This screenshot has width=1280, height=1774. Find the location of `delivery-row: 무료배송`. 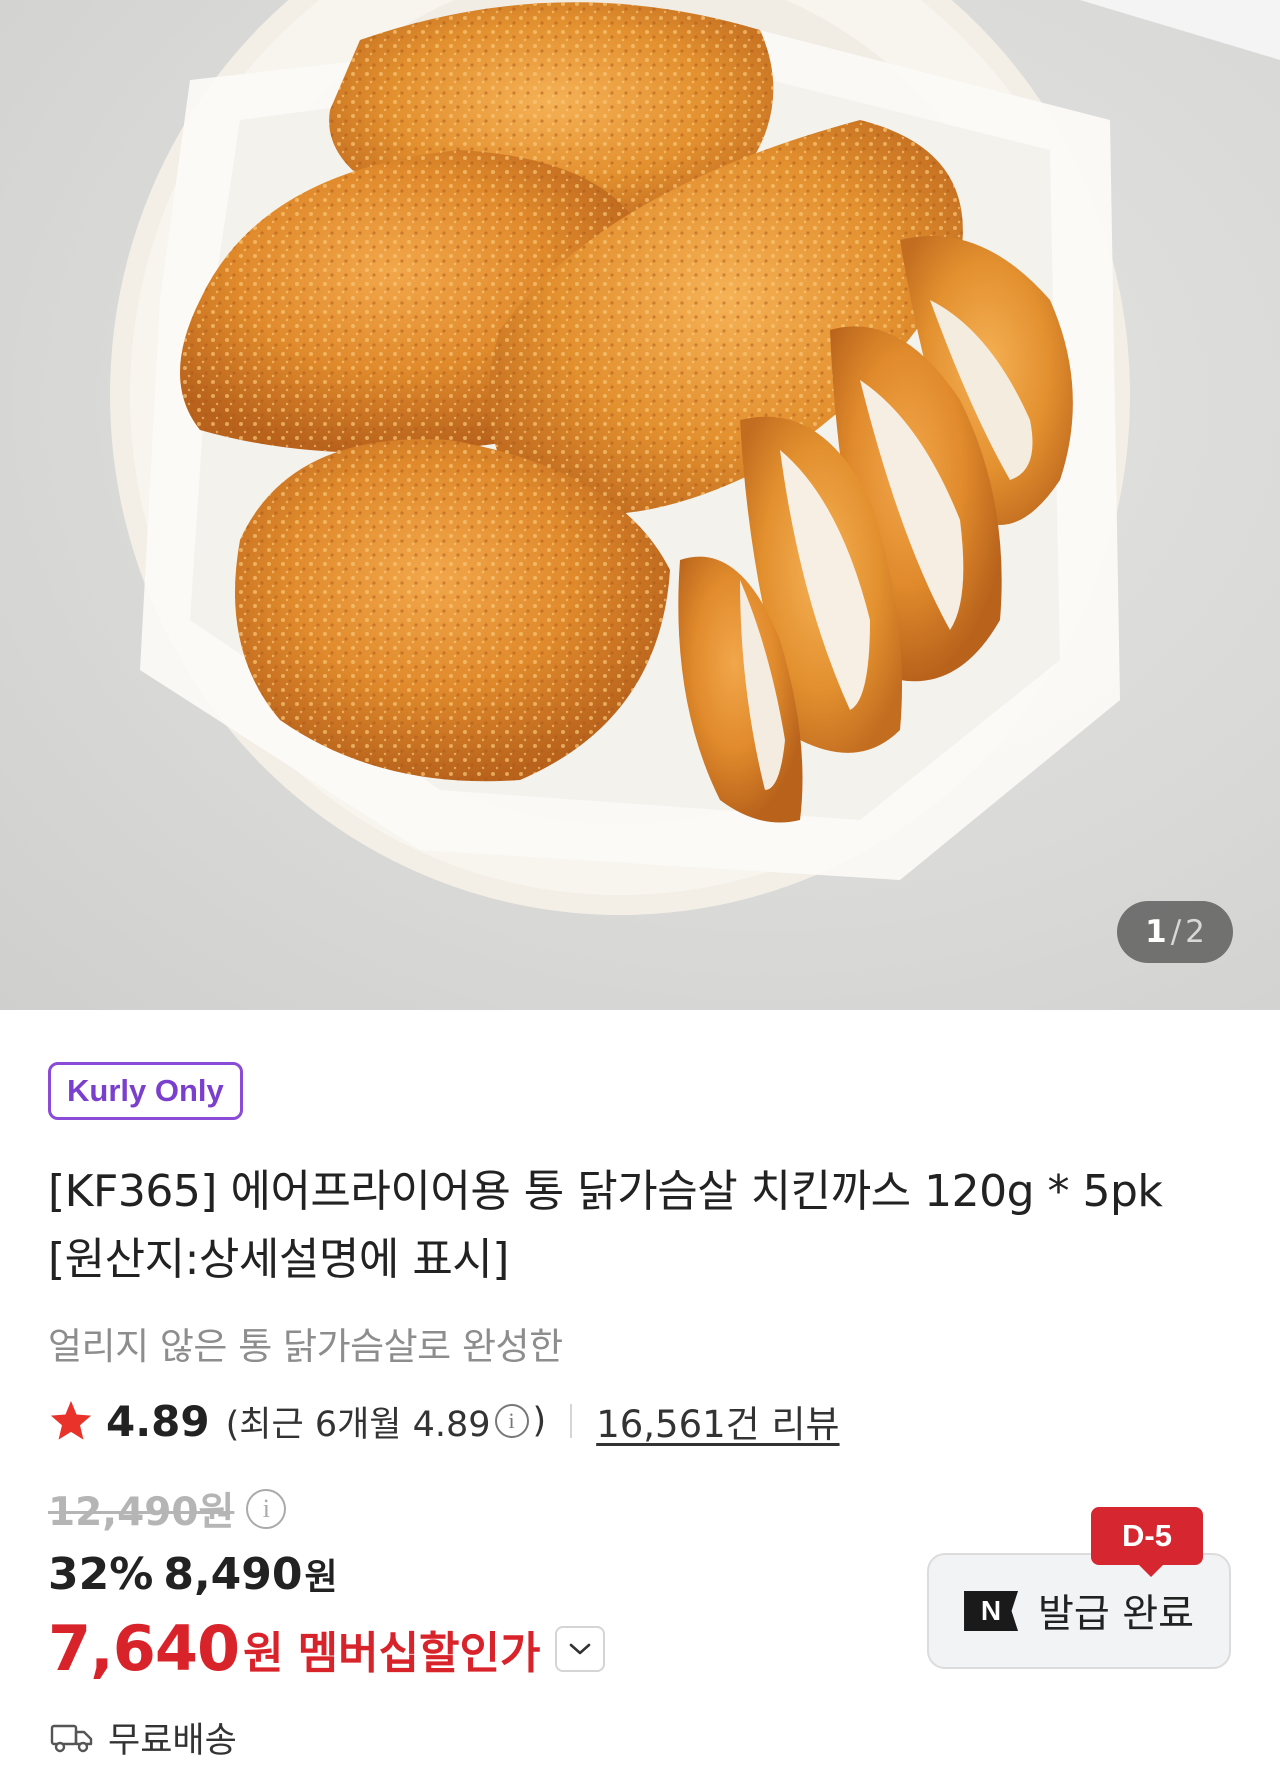

delivery-row: 무료배송 is located at coordinates (143, 1737).